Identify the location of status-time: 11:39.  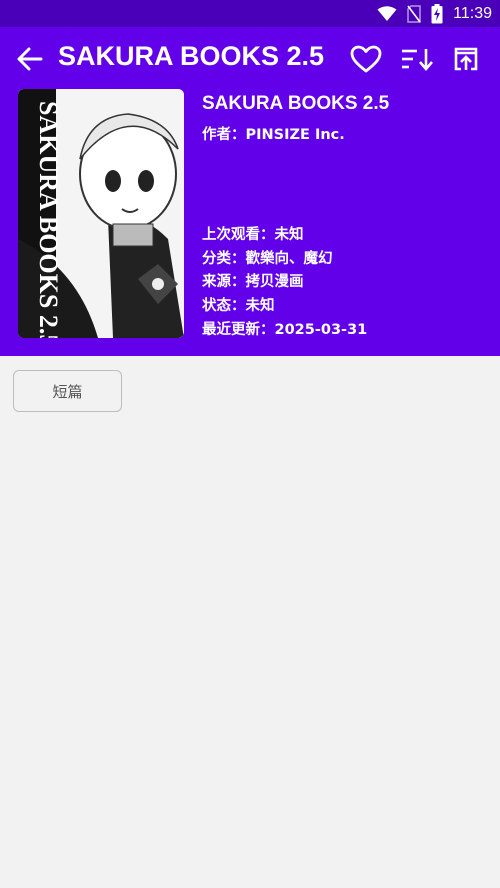
(472, 13).